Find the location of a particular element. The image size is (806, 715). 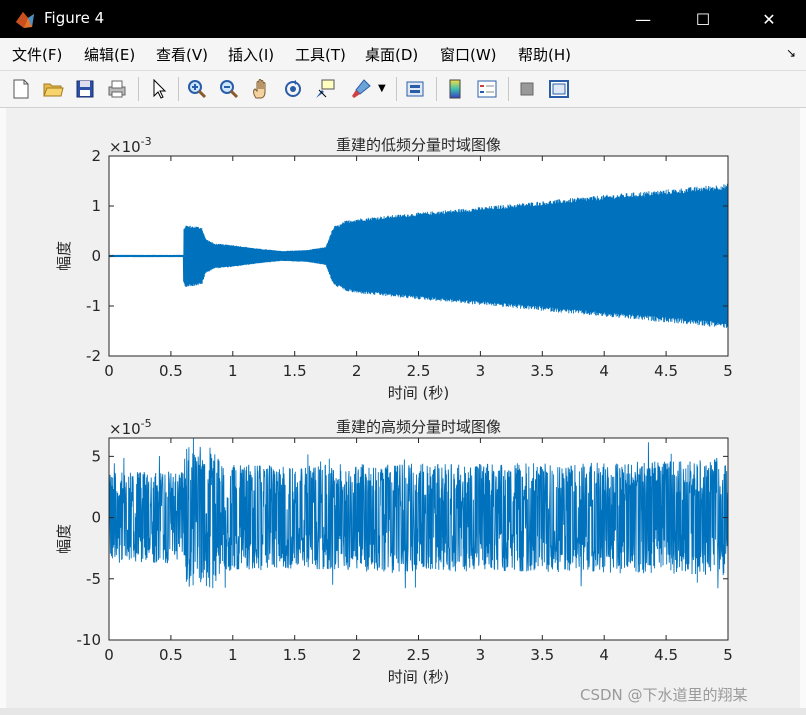

y-tick-label: -1 is located at coordinates (93, 306).